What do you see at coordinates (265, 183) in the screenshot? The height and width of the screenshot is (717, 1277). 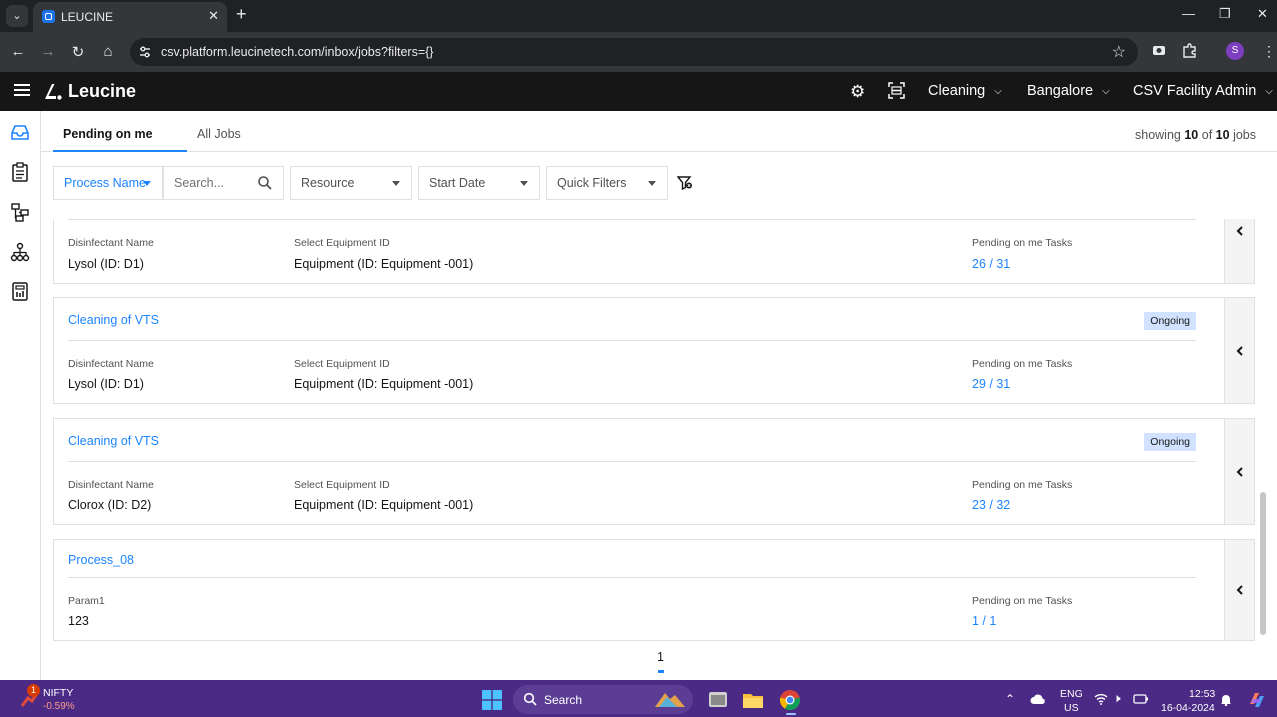 I see `search-icon` at bounding box center [265, 183].